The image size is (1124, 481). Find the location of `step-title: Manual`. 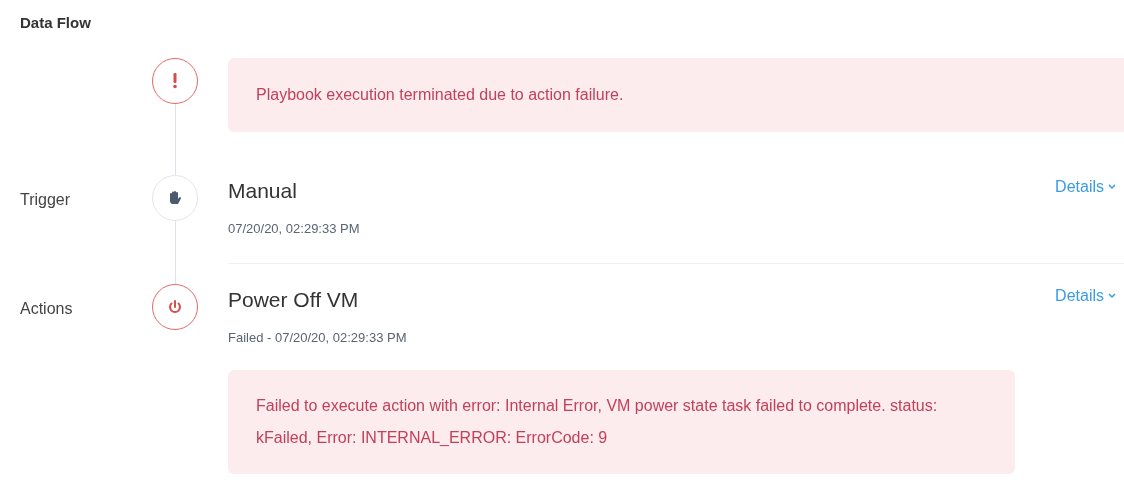

step-title: Manual is located at coordinates (262, 190).